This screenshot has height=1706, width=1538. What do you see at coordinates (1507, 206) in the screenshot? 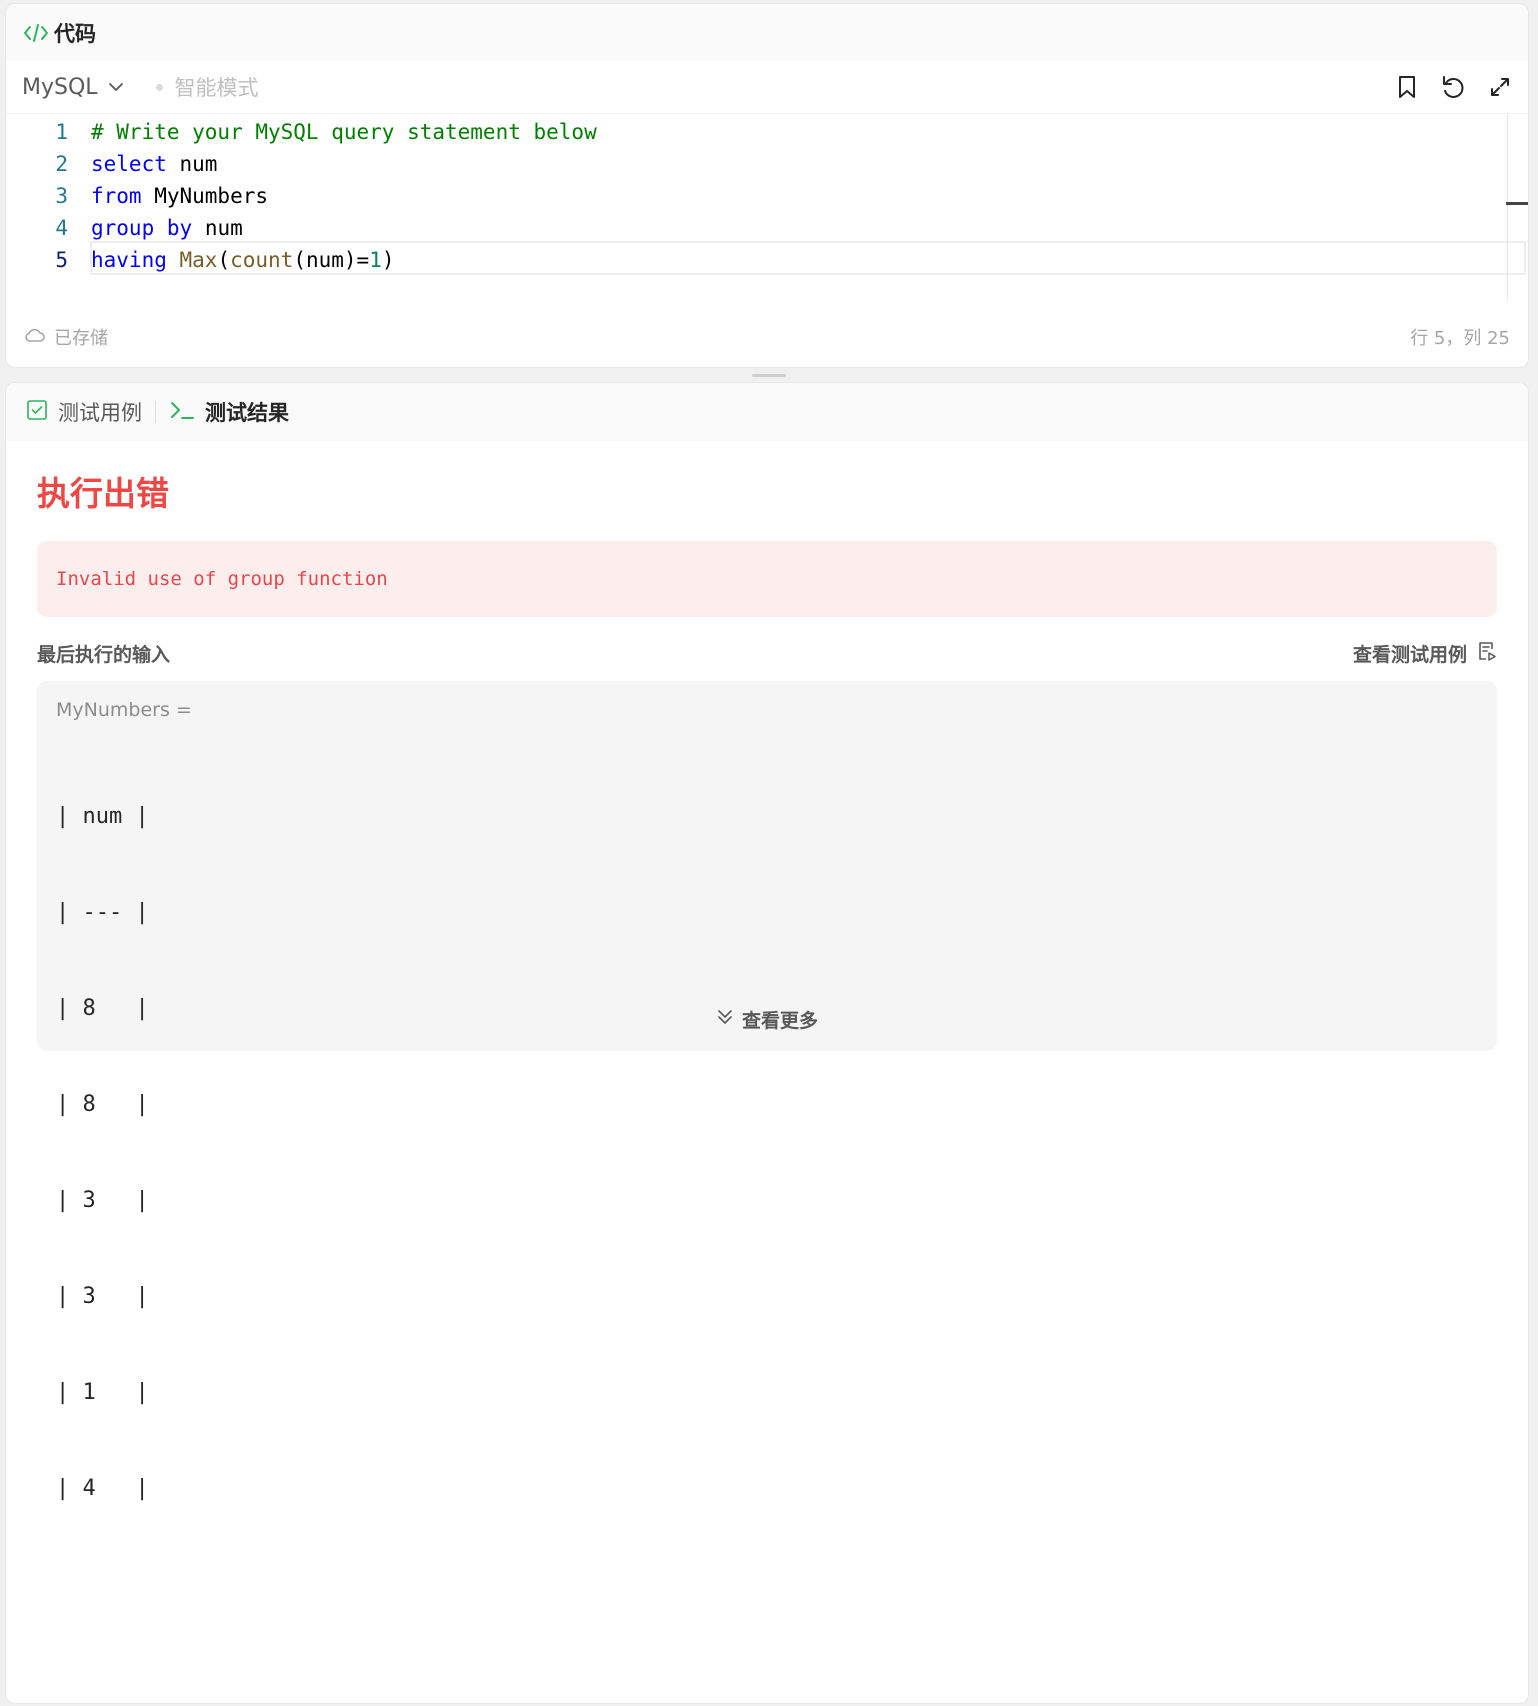
I see `overview-ruler` at bounding box center [1507, 206].